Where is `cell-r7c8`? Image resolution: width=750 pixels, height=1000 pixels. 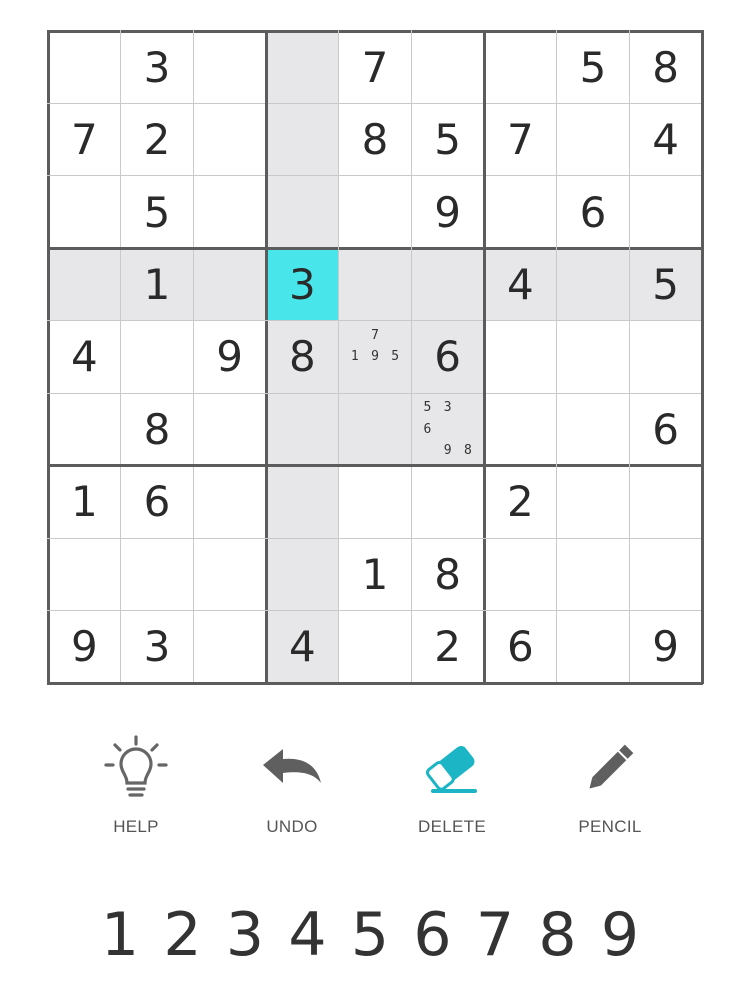
cell-r7c8 is located at coordinates (593, 502).